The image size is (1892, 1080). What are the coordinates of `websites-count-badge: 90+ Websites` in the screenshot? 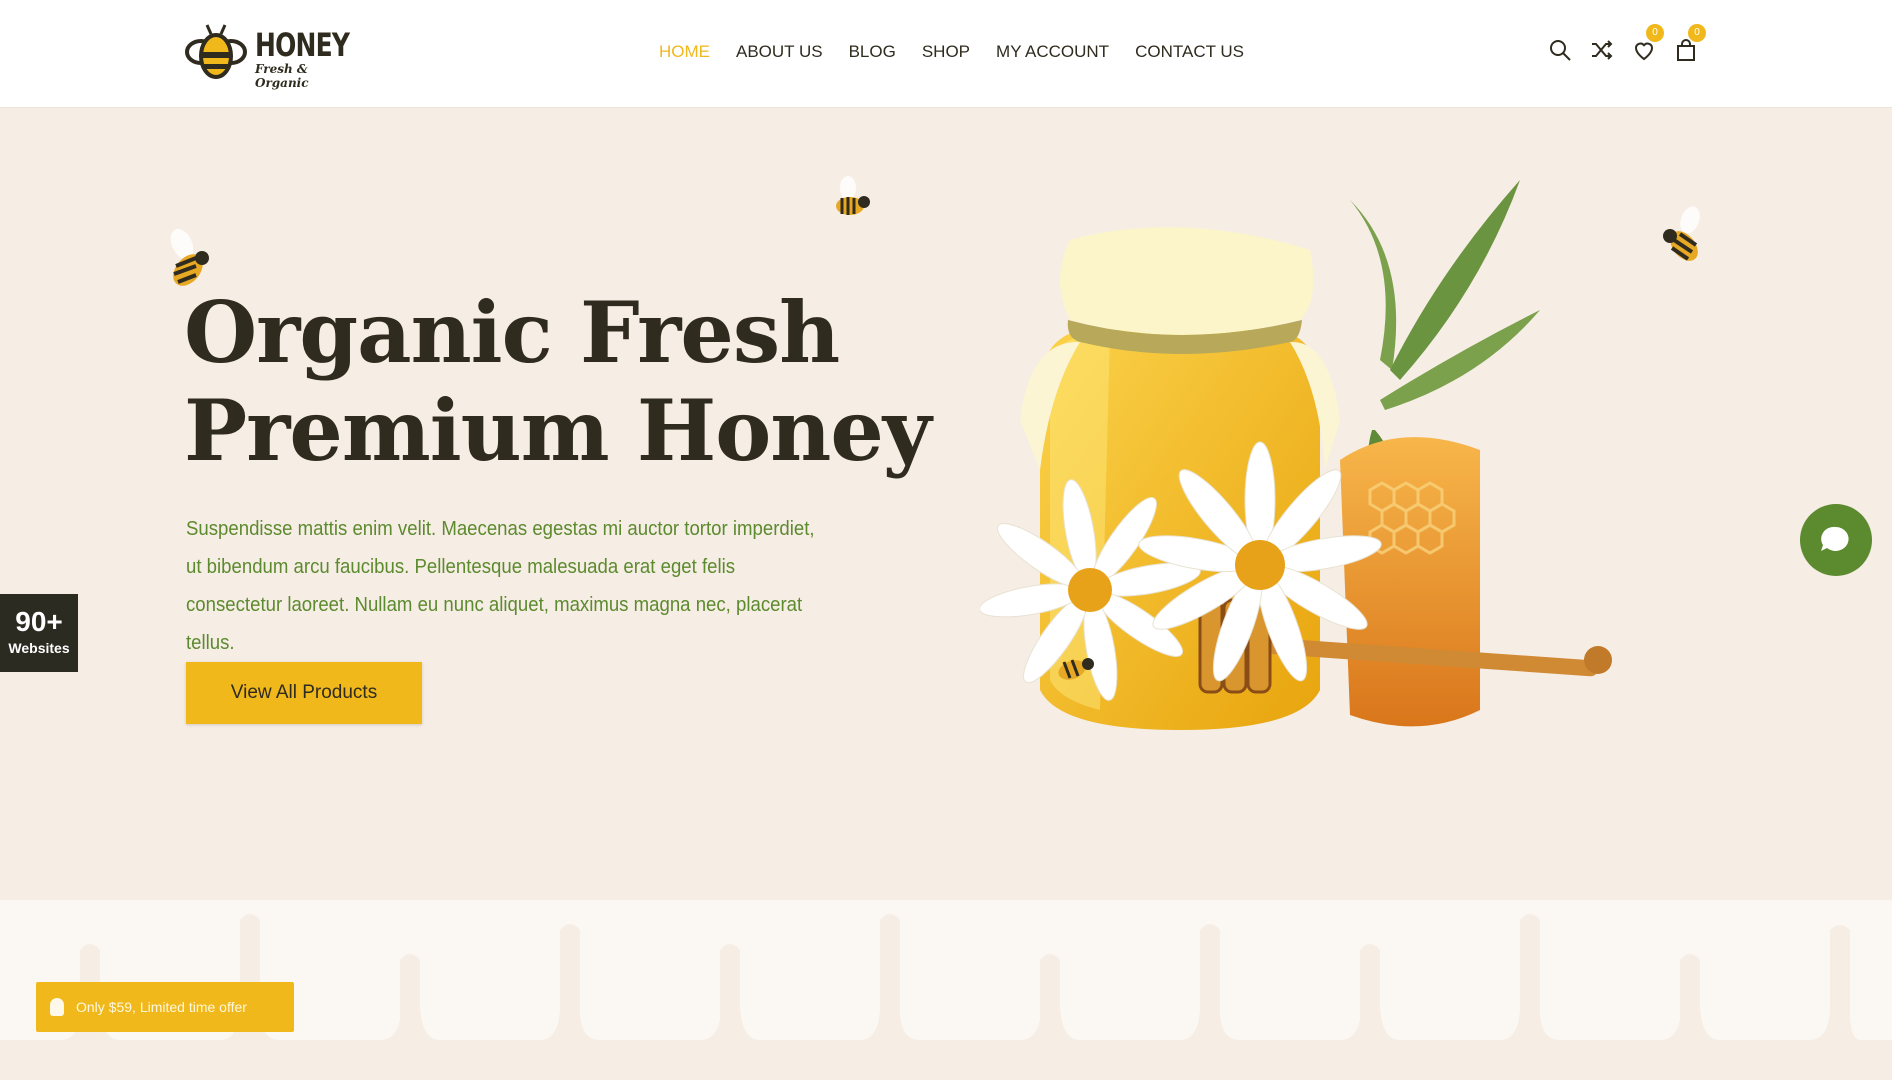 It's located at (39, 633).